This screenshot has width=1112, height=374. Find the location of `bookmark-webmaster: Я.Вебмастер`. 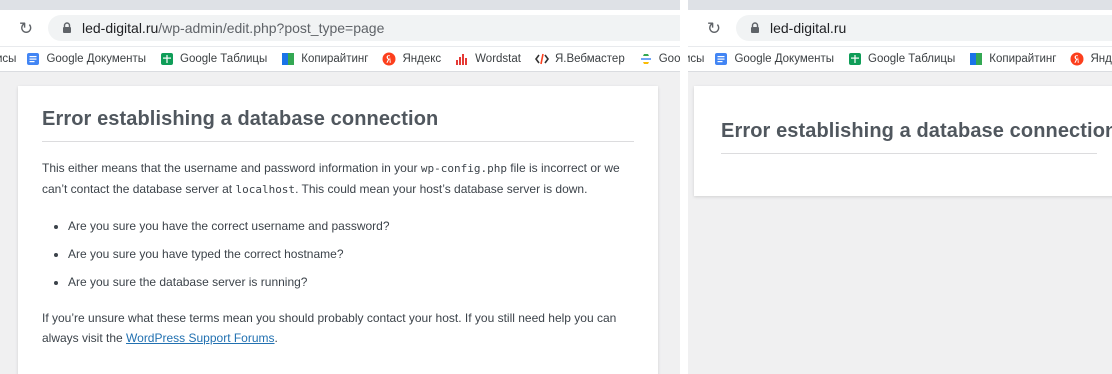

bookmark-webmaster: Я.Вебмастер is located at coordinates (579, 59).